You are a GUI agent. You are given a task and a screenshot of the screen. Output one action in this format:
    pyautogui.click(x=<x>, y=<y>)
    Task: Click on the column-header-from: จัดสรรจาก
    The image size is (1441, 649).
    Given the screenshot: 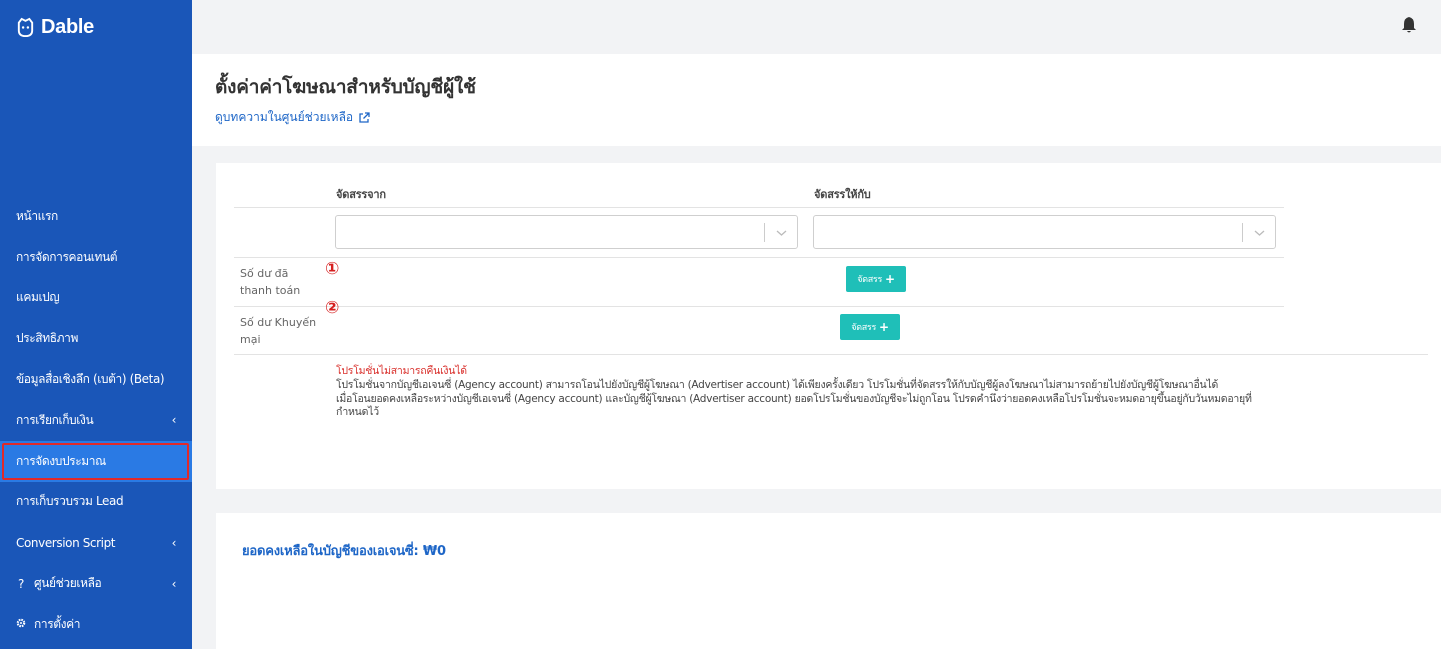 What is the action you would take?
    pyautogui.click(x=361, y=194)
    